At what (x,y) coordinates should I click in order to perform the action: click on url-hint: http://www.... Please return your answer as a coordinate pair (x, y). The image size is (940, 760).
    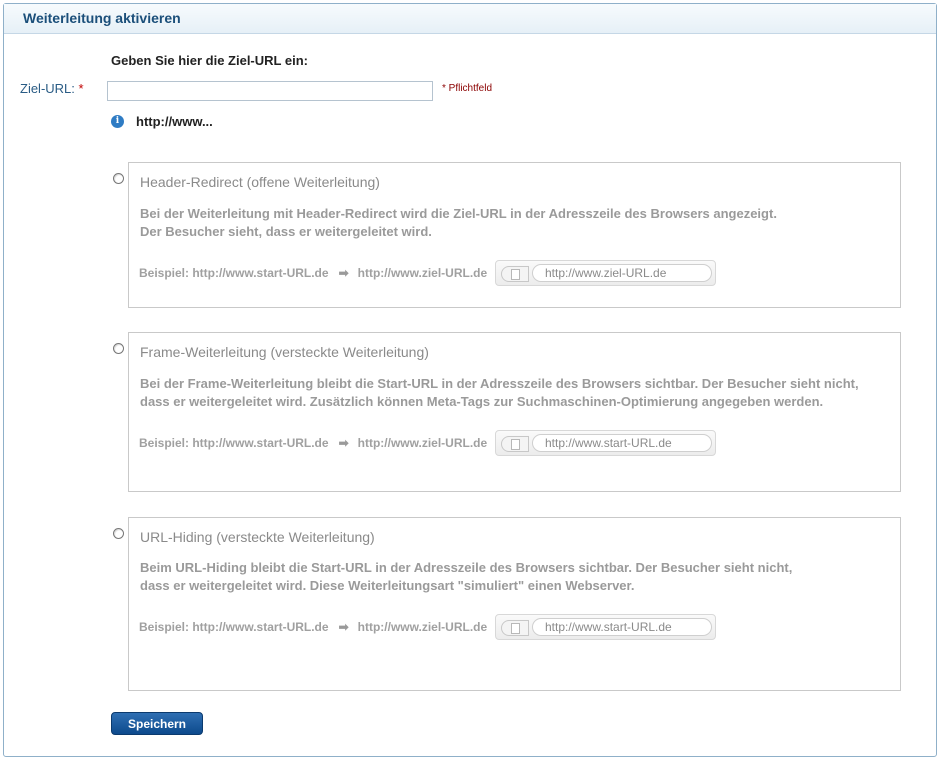
    Looking at the image, I should click on (174, 121).